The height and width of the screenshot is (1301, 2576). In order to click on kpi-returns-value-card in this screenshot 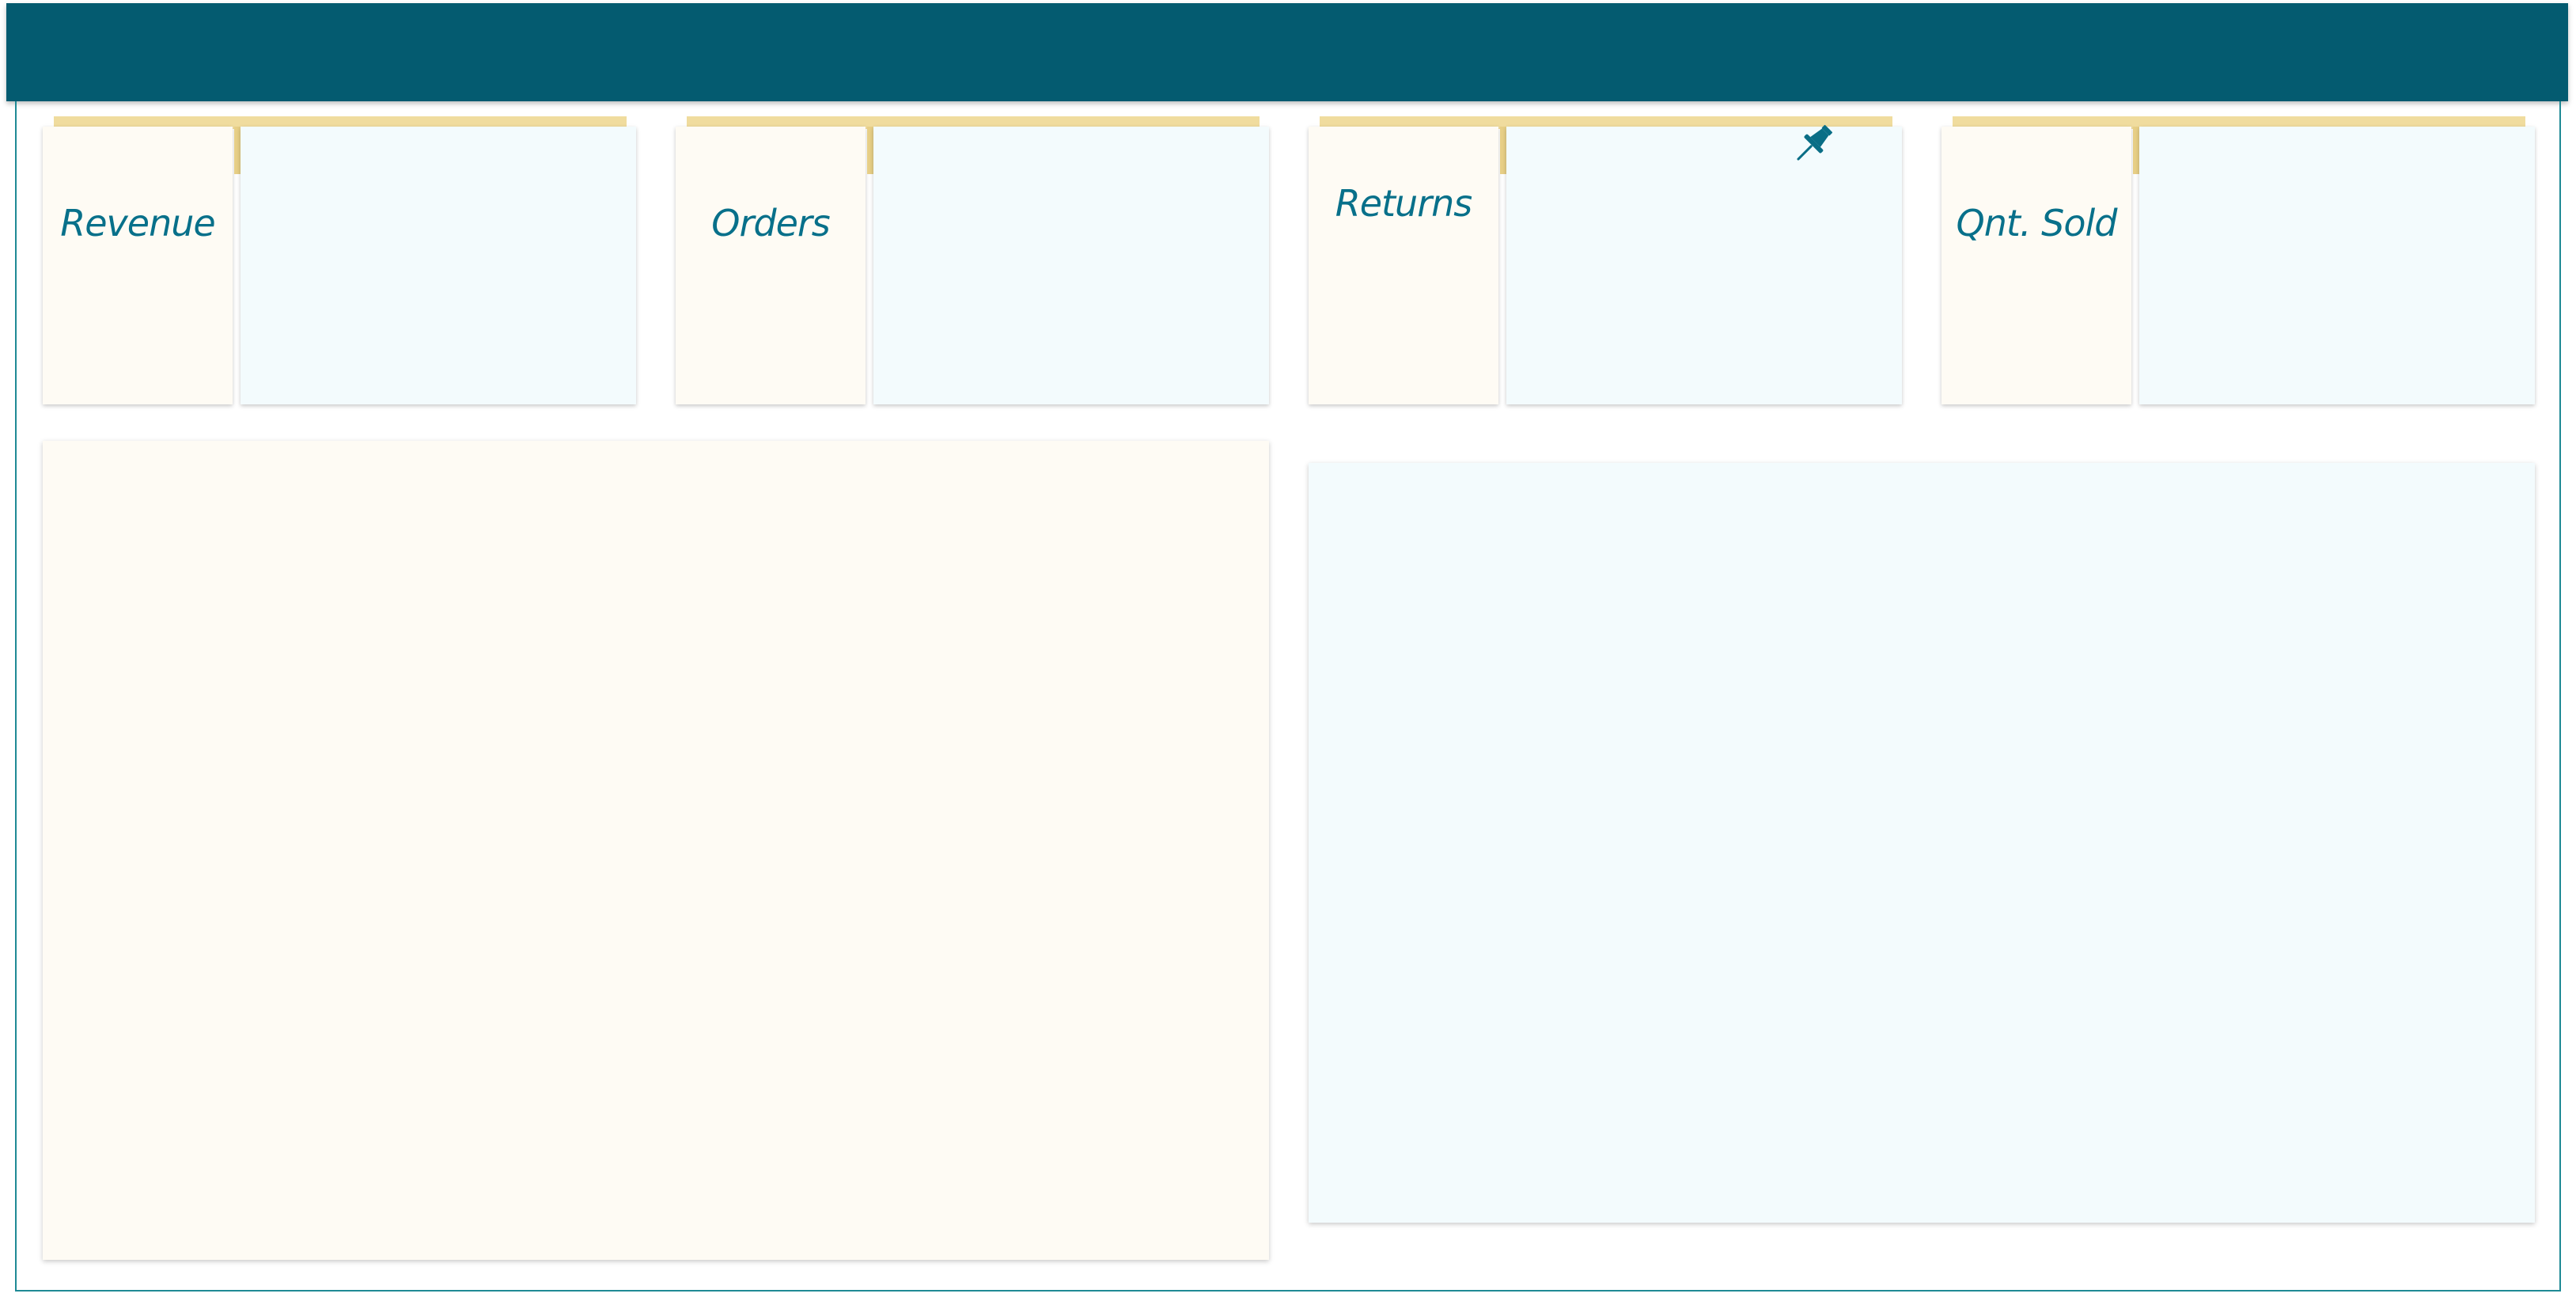, I will do `click(1704, 265)`.